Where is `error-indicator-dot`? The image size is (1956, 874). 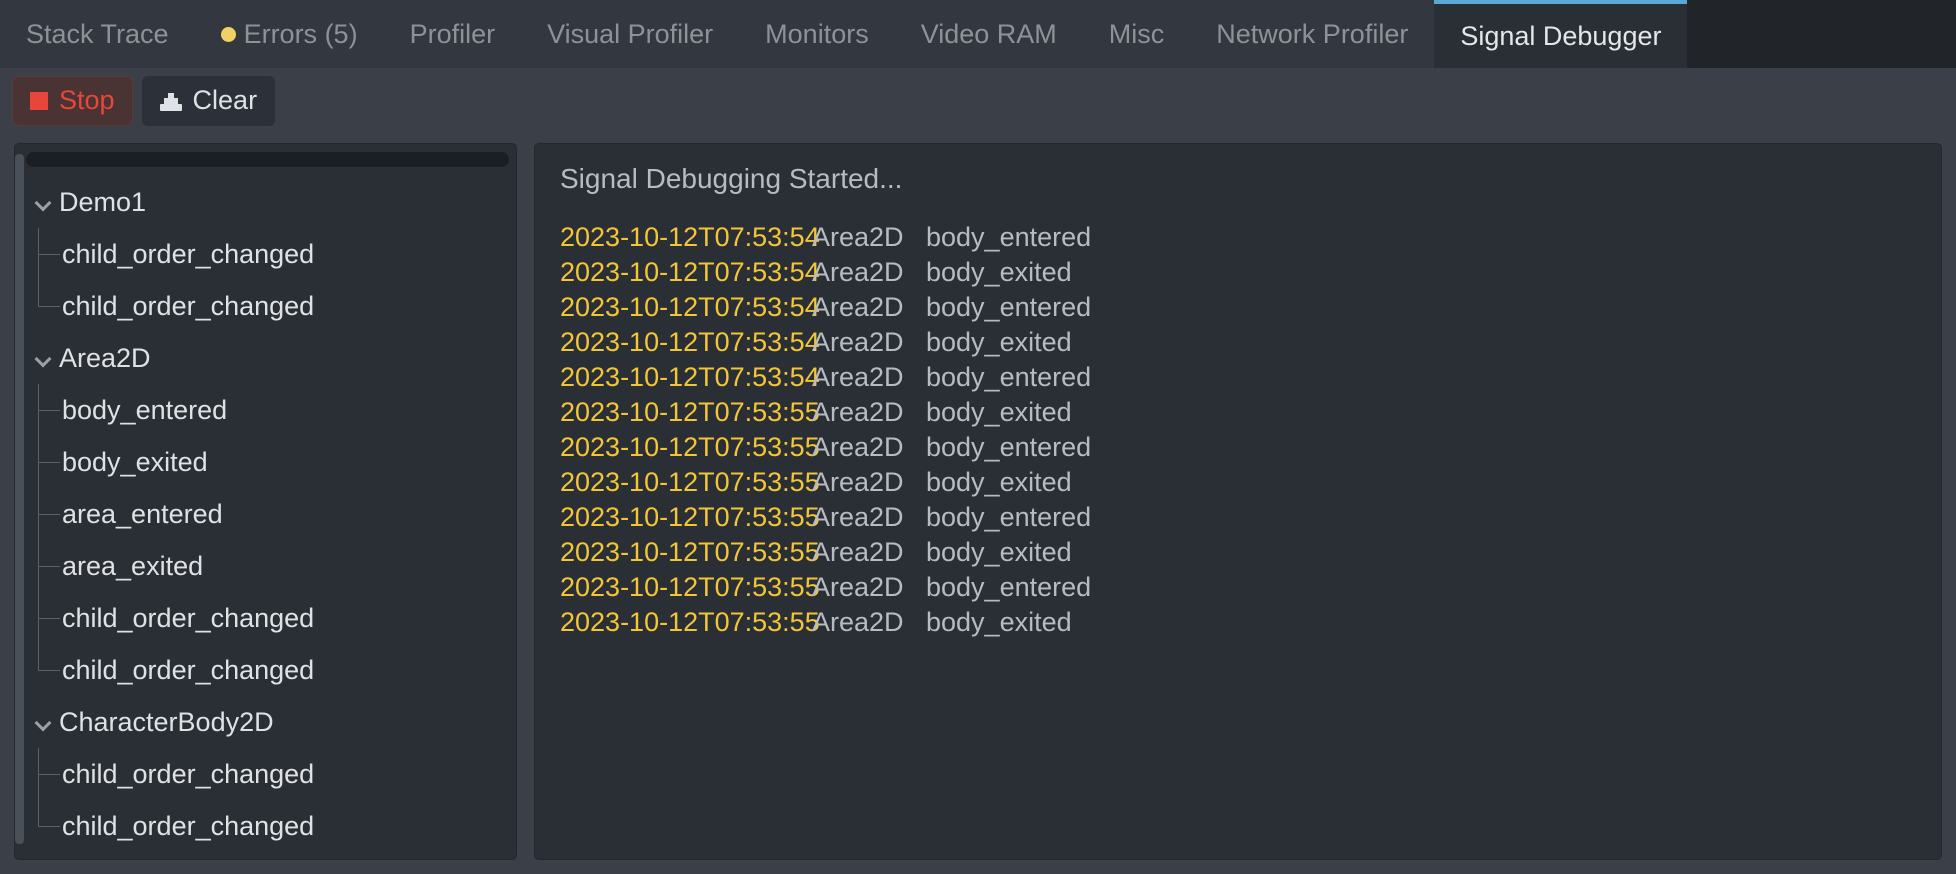
error-indicator-dot is located at coordinates (228, 34).